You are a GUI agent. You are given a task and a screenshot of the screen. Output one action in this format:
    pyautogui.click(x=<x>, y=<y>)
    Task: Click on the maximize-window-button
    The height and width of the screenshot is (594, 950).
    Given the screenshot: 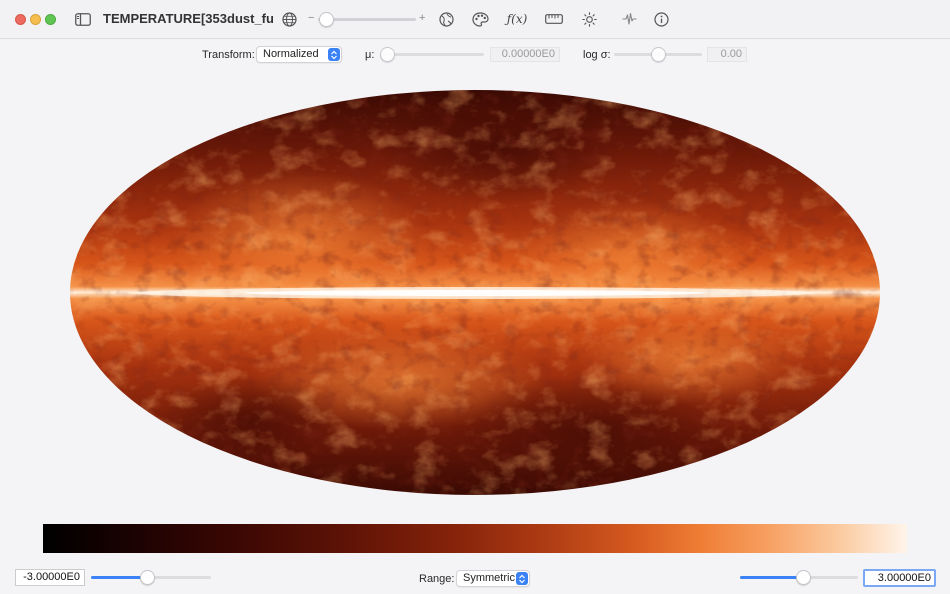 What is the action you would take?
    pyautogui.click(x=50, y=19)
    